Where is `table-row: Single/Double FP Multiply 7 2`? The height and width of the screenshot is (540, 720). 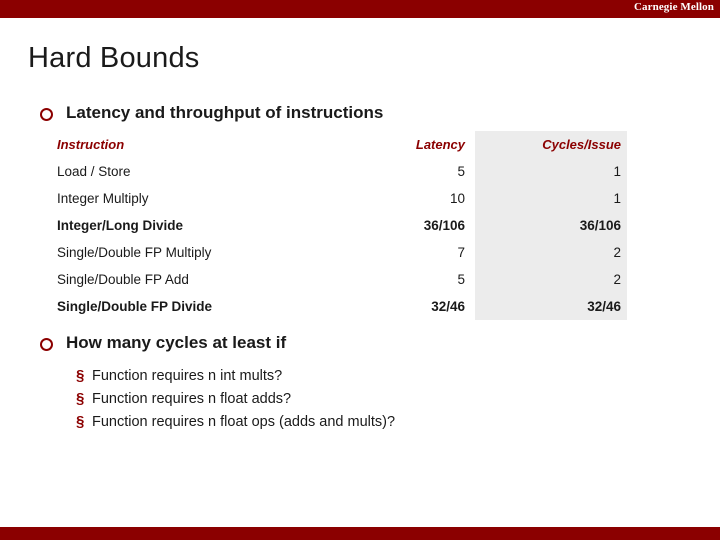 table-row: Single/Double FP Multiply 7 2 is located at coordinates (342, 252).